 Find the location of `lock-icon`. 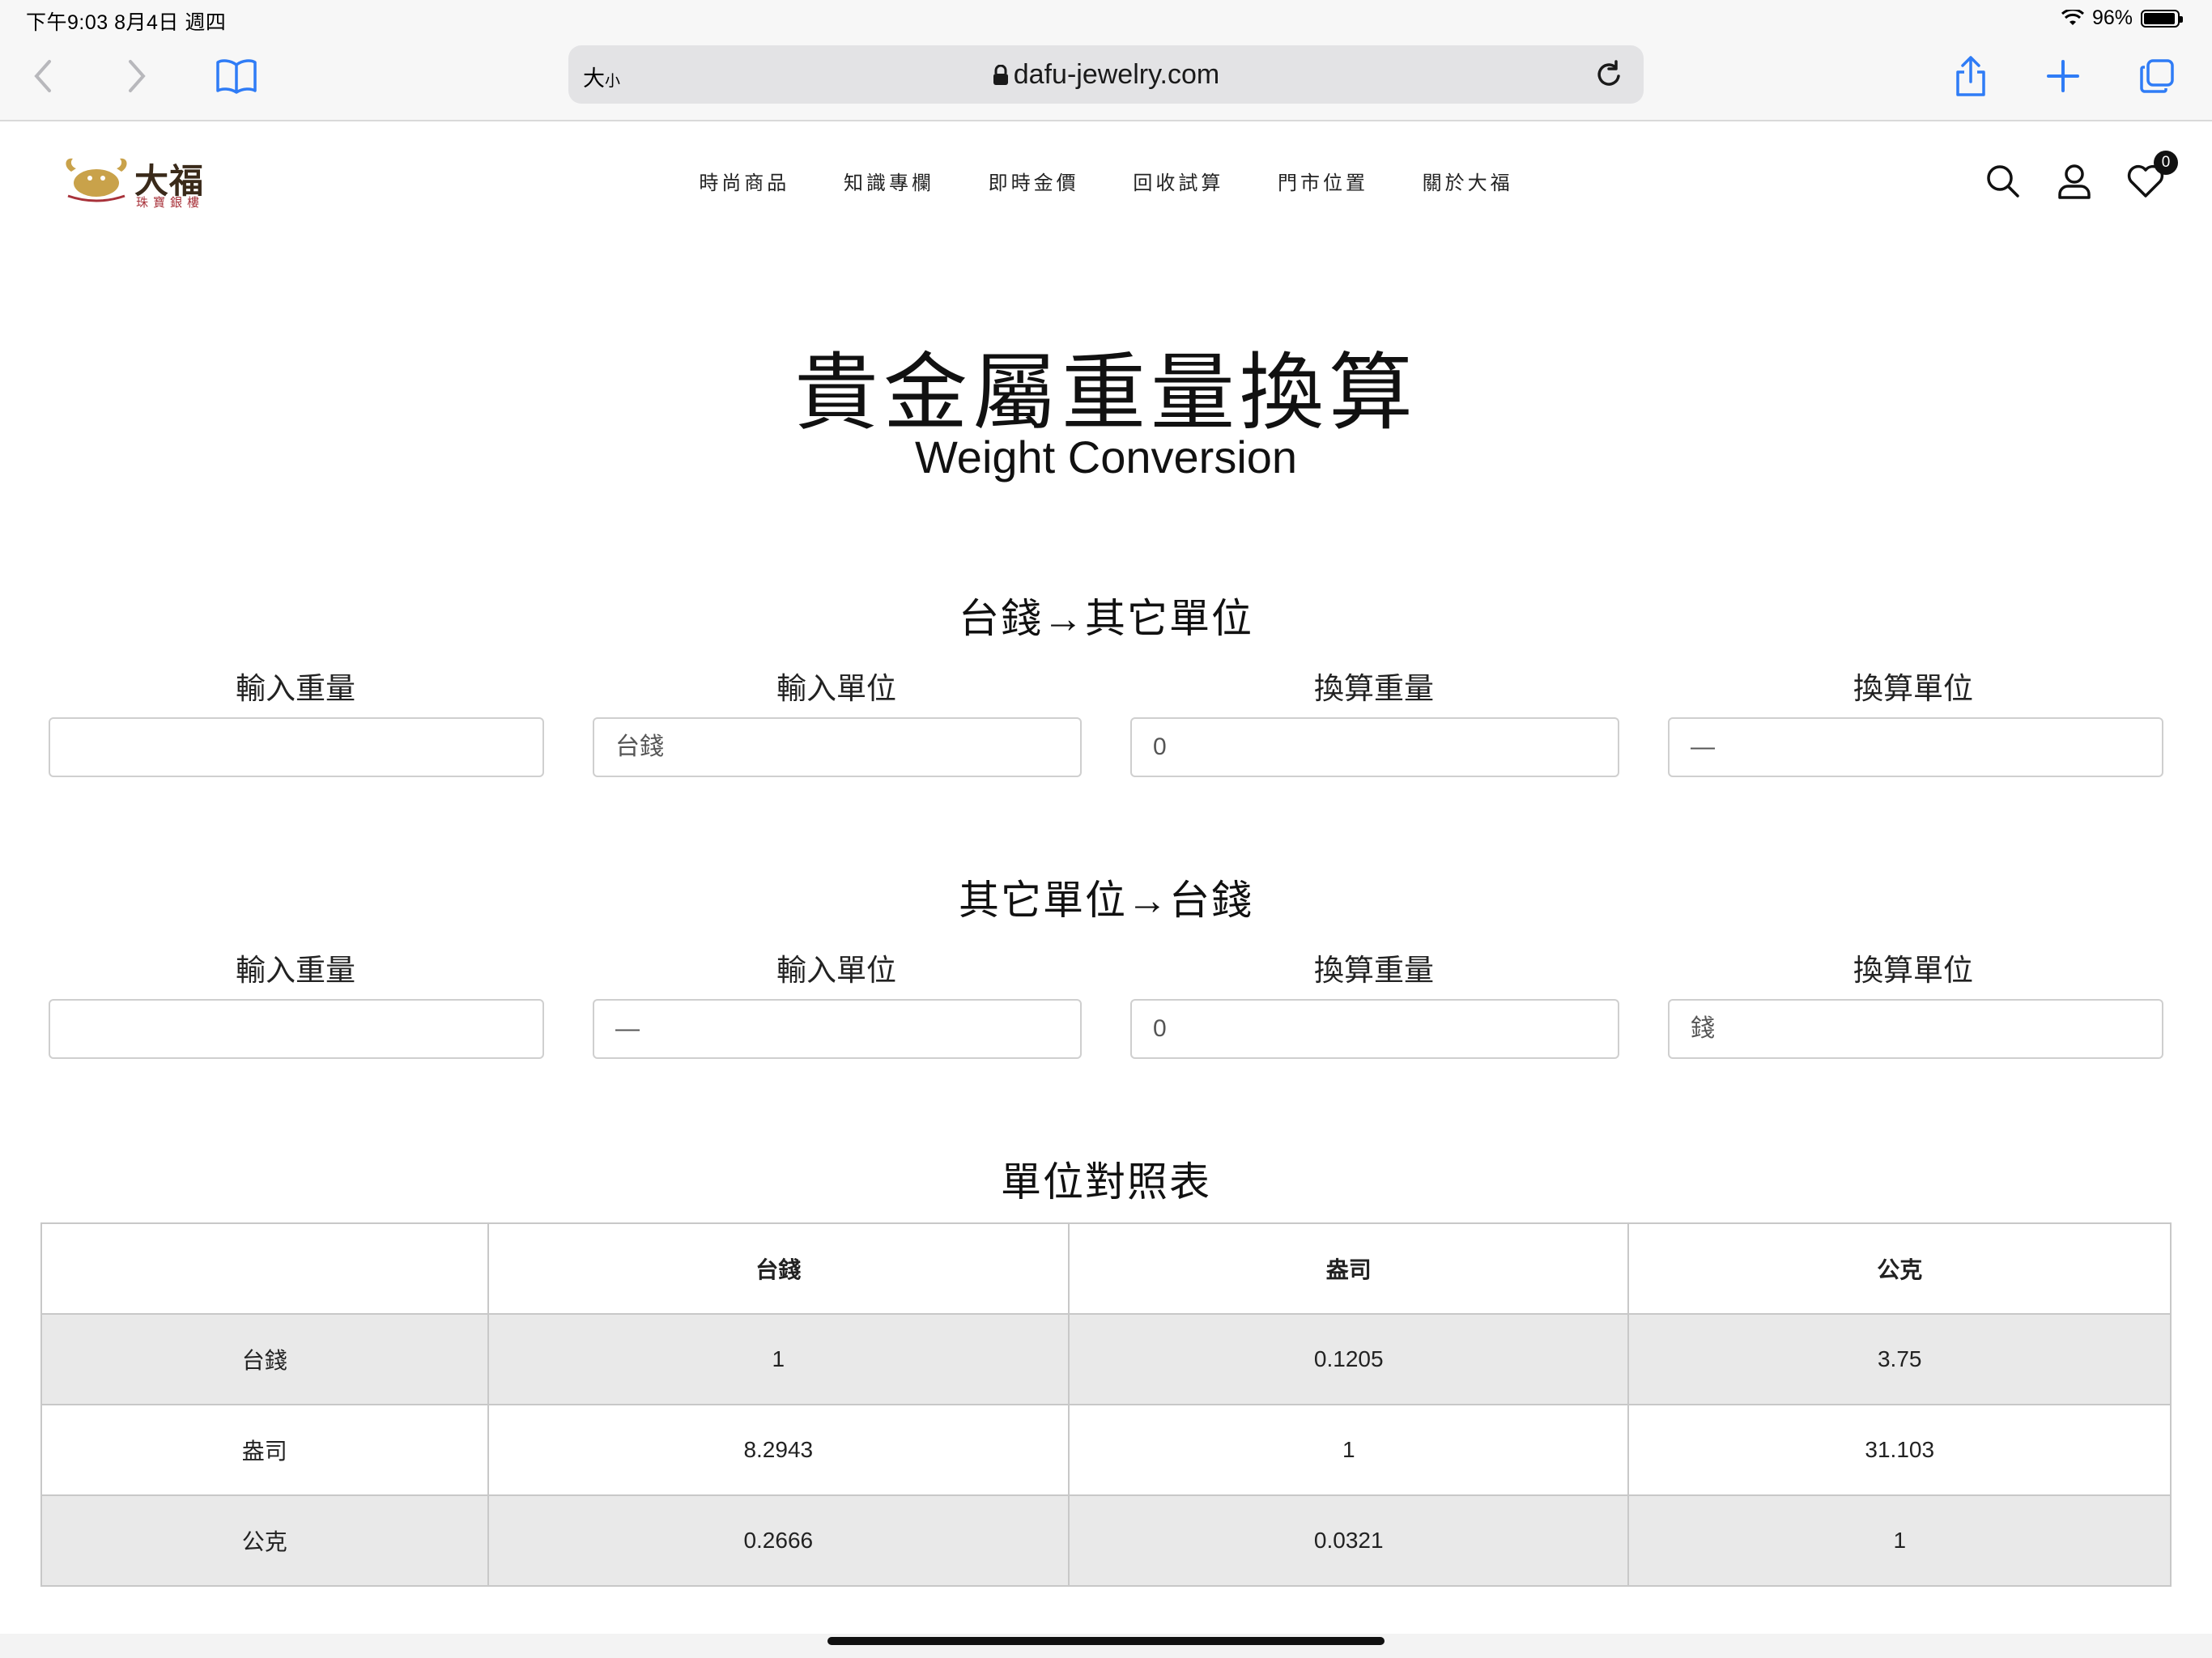

lock-icon is located at coordinates (1001, 74).